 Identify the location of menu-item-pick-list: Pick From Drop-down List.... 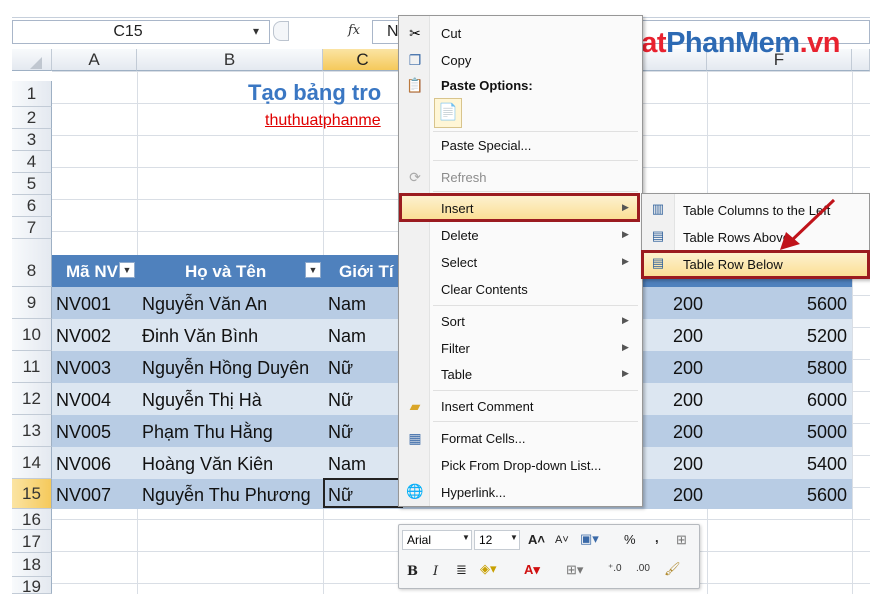
(521, 465).